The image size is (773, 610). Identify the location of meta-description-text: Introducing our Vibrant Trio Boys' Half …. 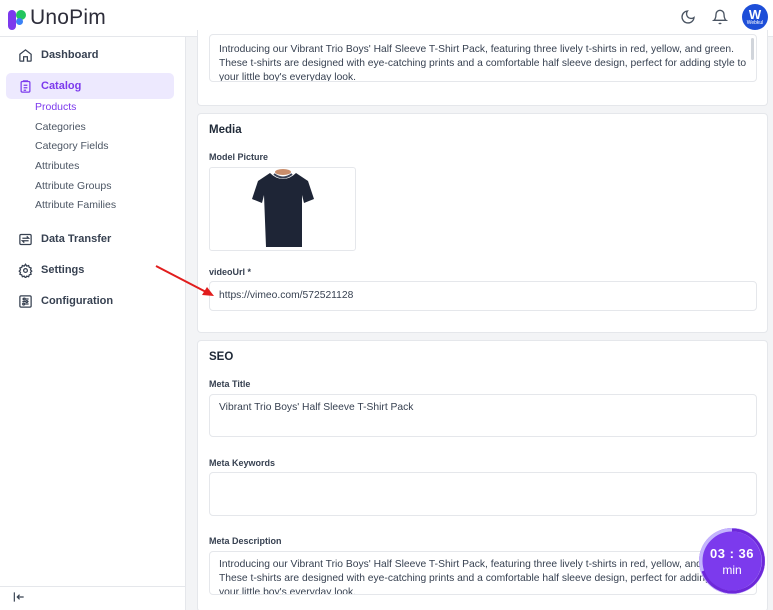
(483, 577).